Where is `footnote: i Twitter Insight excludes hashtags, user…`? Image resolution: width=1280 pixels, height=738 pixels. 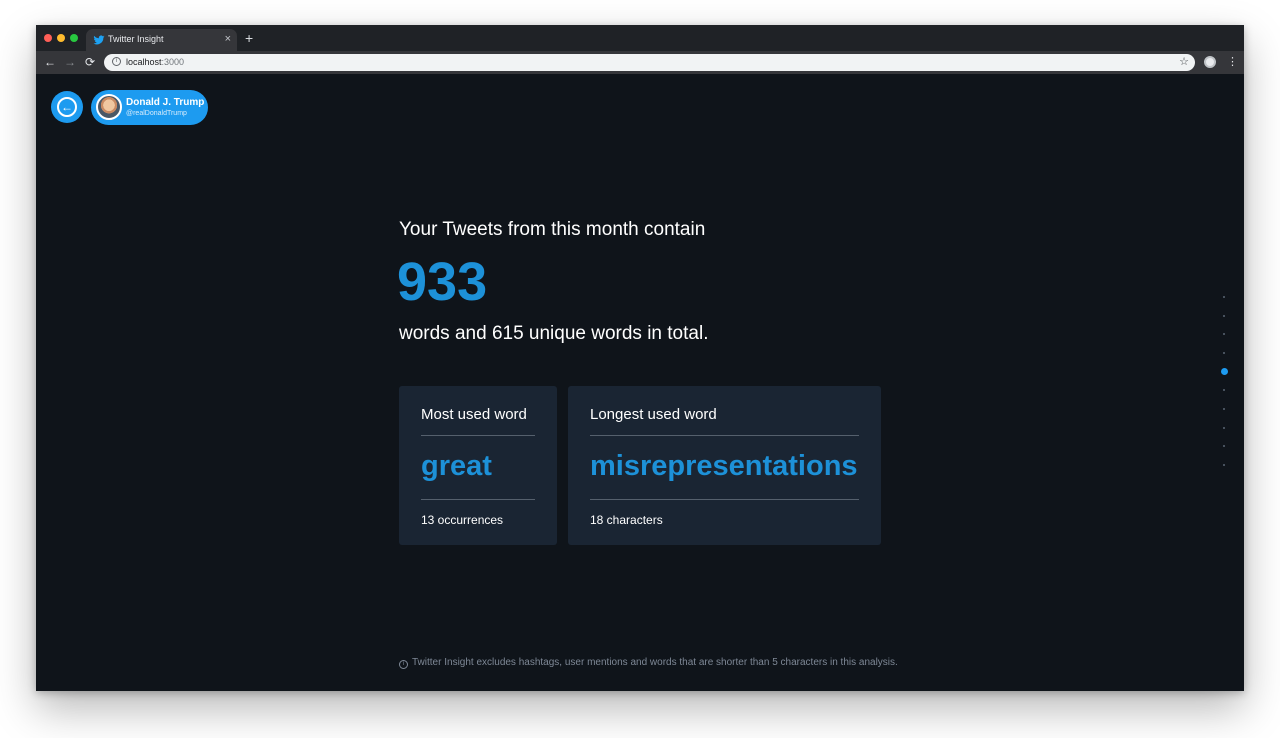 footnote: i Twitter Insight excludes hashtags, user… is located at coordinates (648, 663).